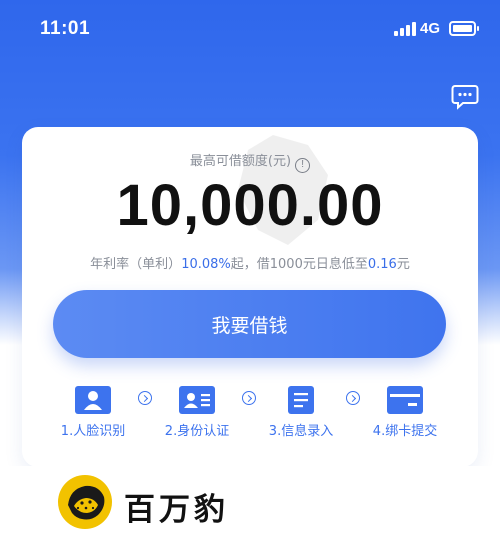  What do you see at coordinates (405, 431) in the screenshot?
I see `step-label: 4.绑卡提交` at bounding box center [405, 431].